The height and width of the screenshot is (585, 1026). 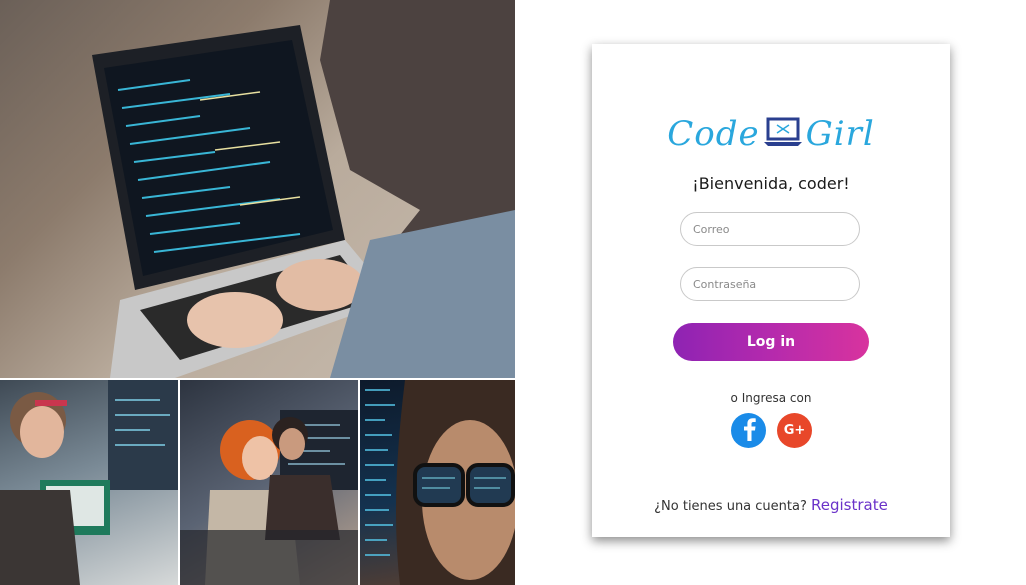 What do you see at coordinates (771, 183) in the screenshot?
I see `welcome-heading: ¡Bienvenida, coder!` at bounding box center [771, 183].